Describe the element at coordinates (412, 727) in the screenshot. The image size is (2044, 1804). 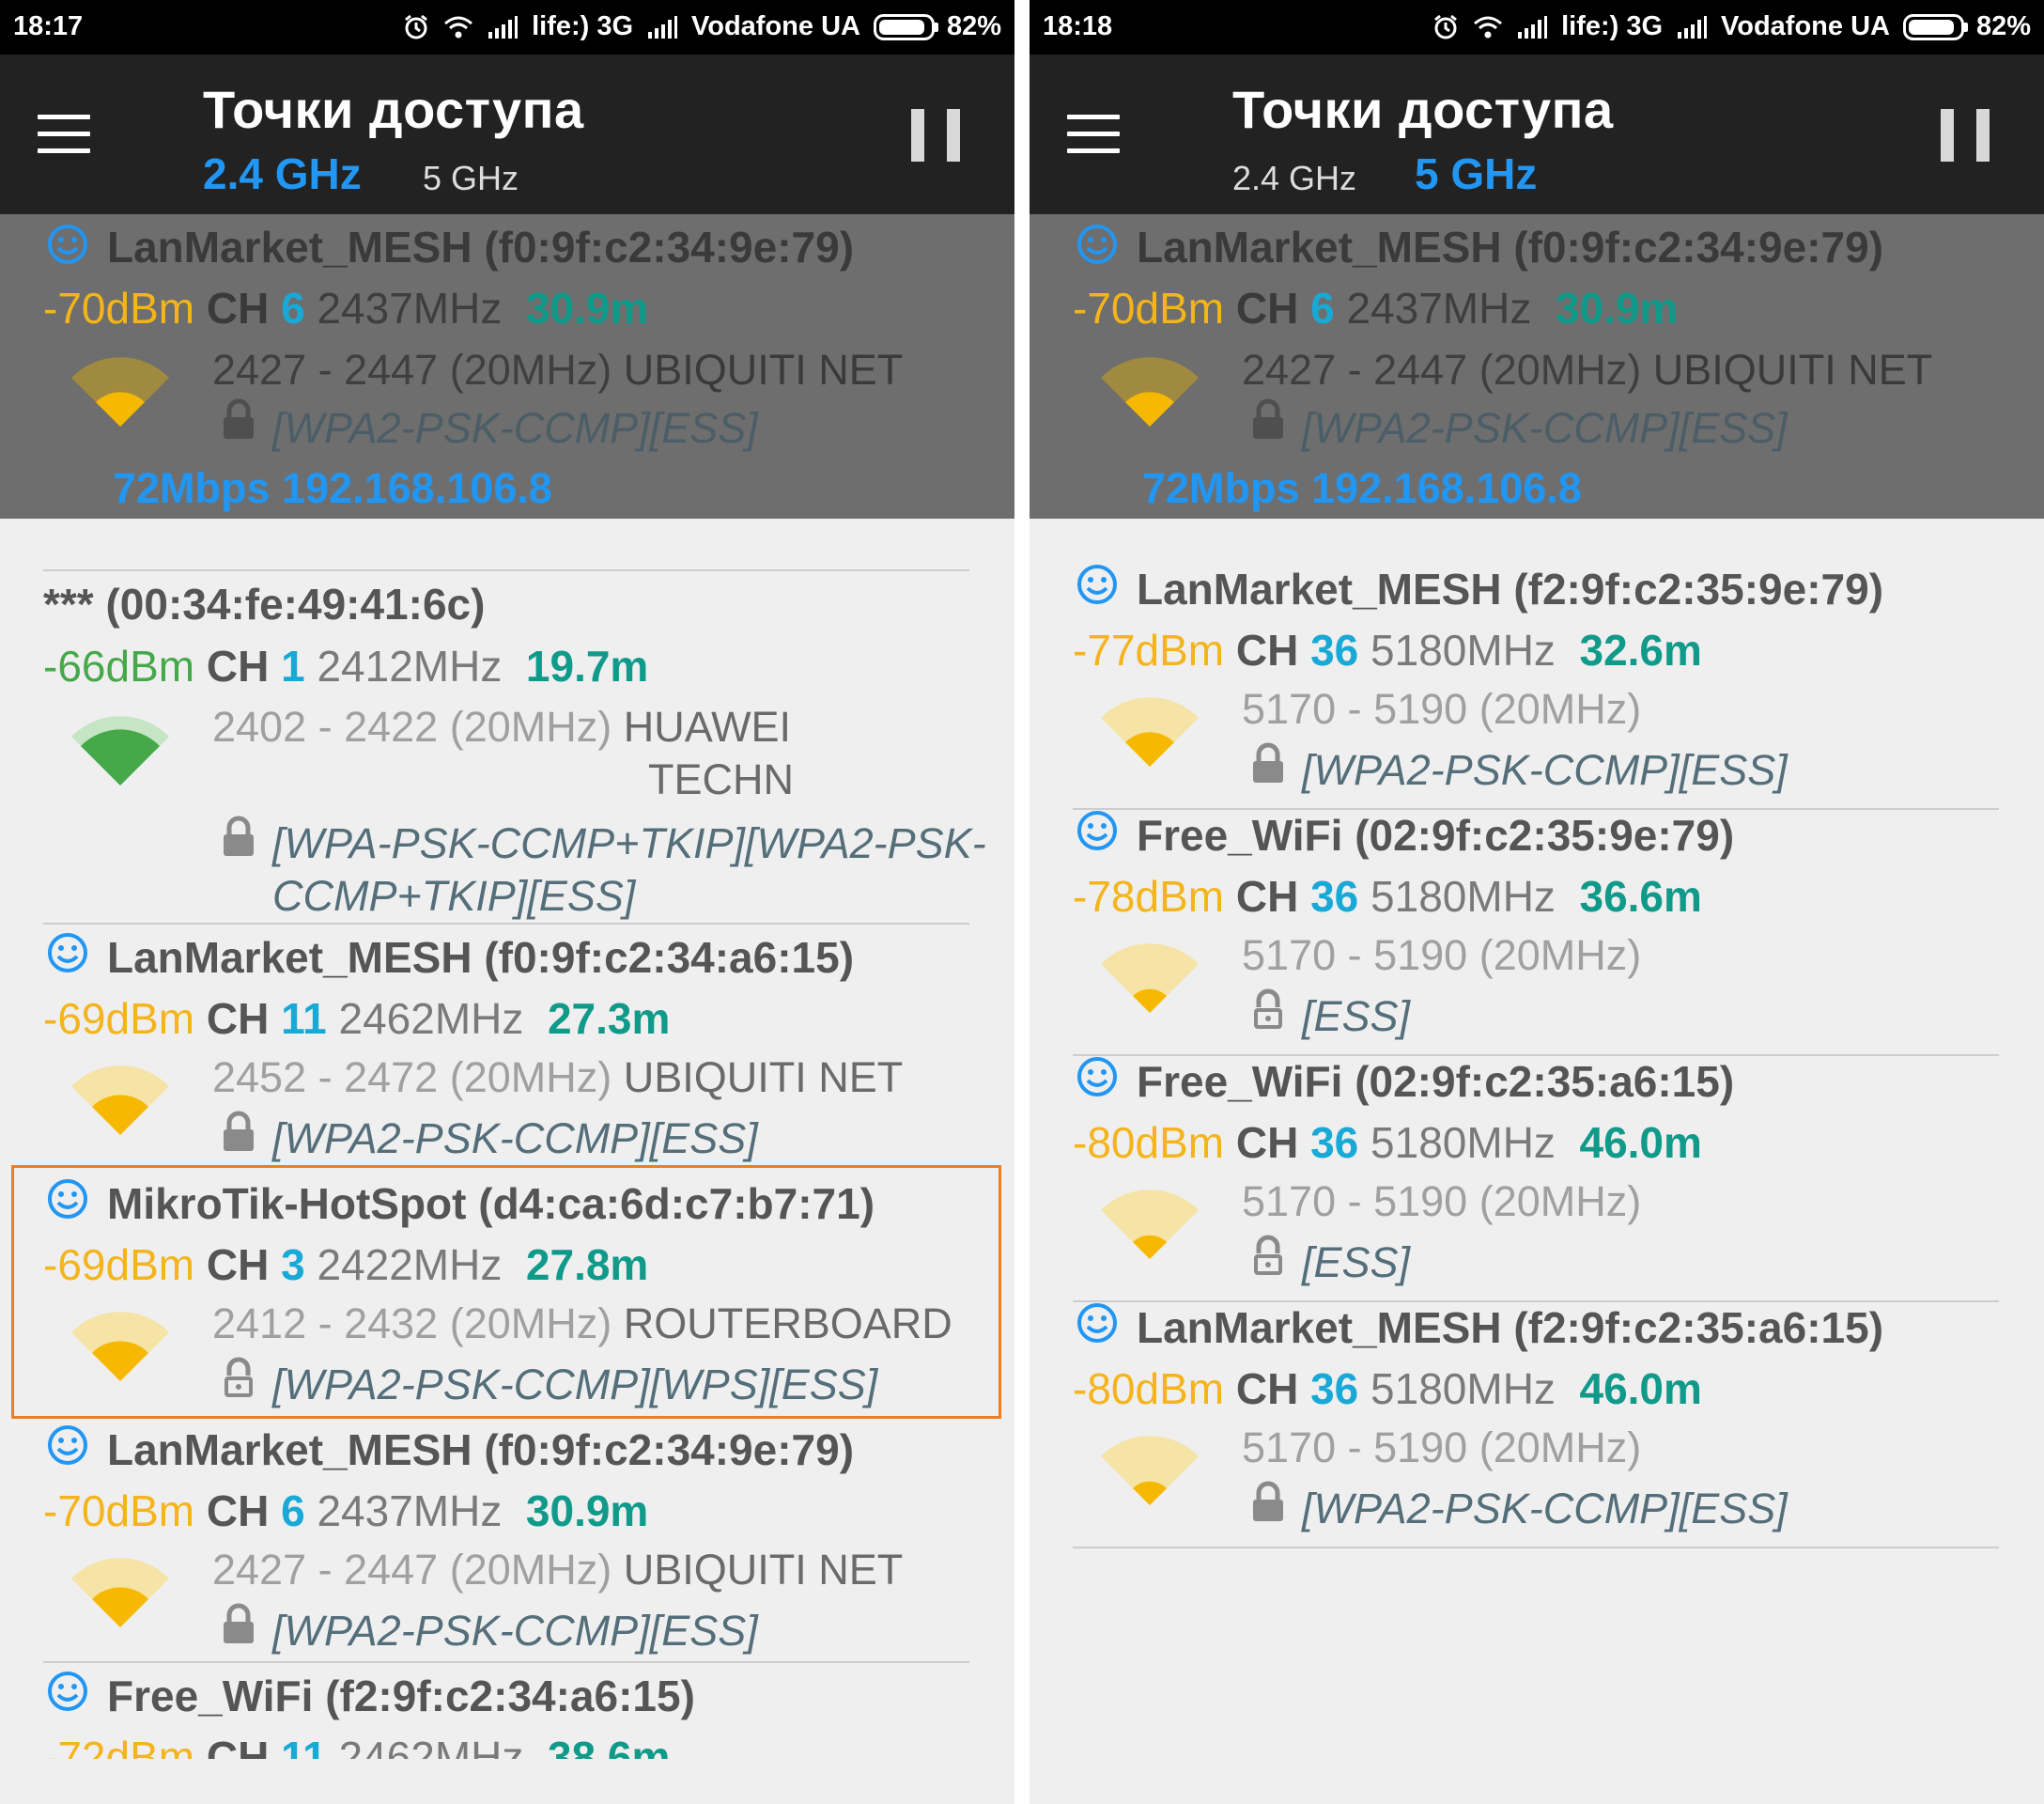
I see `channel-range: 2402 - 2422 (20MHz)` at that location.